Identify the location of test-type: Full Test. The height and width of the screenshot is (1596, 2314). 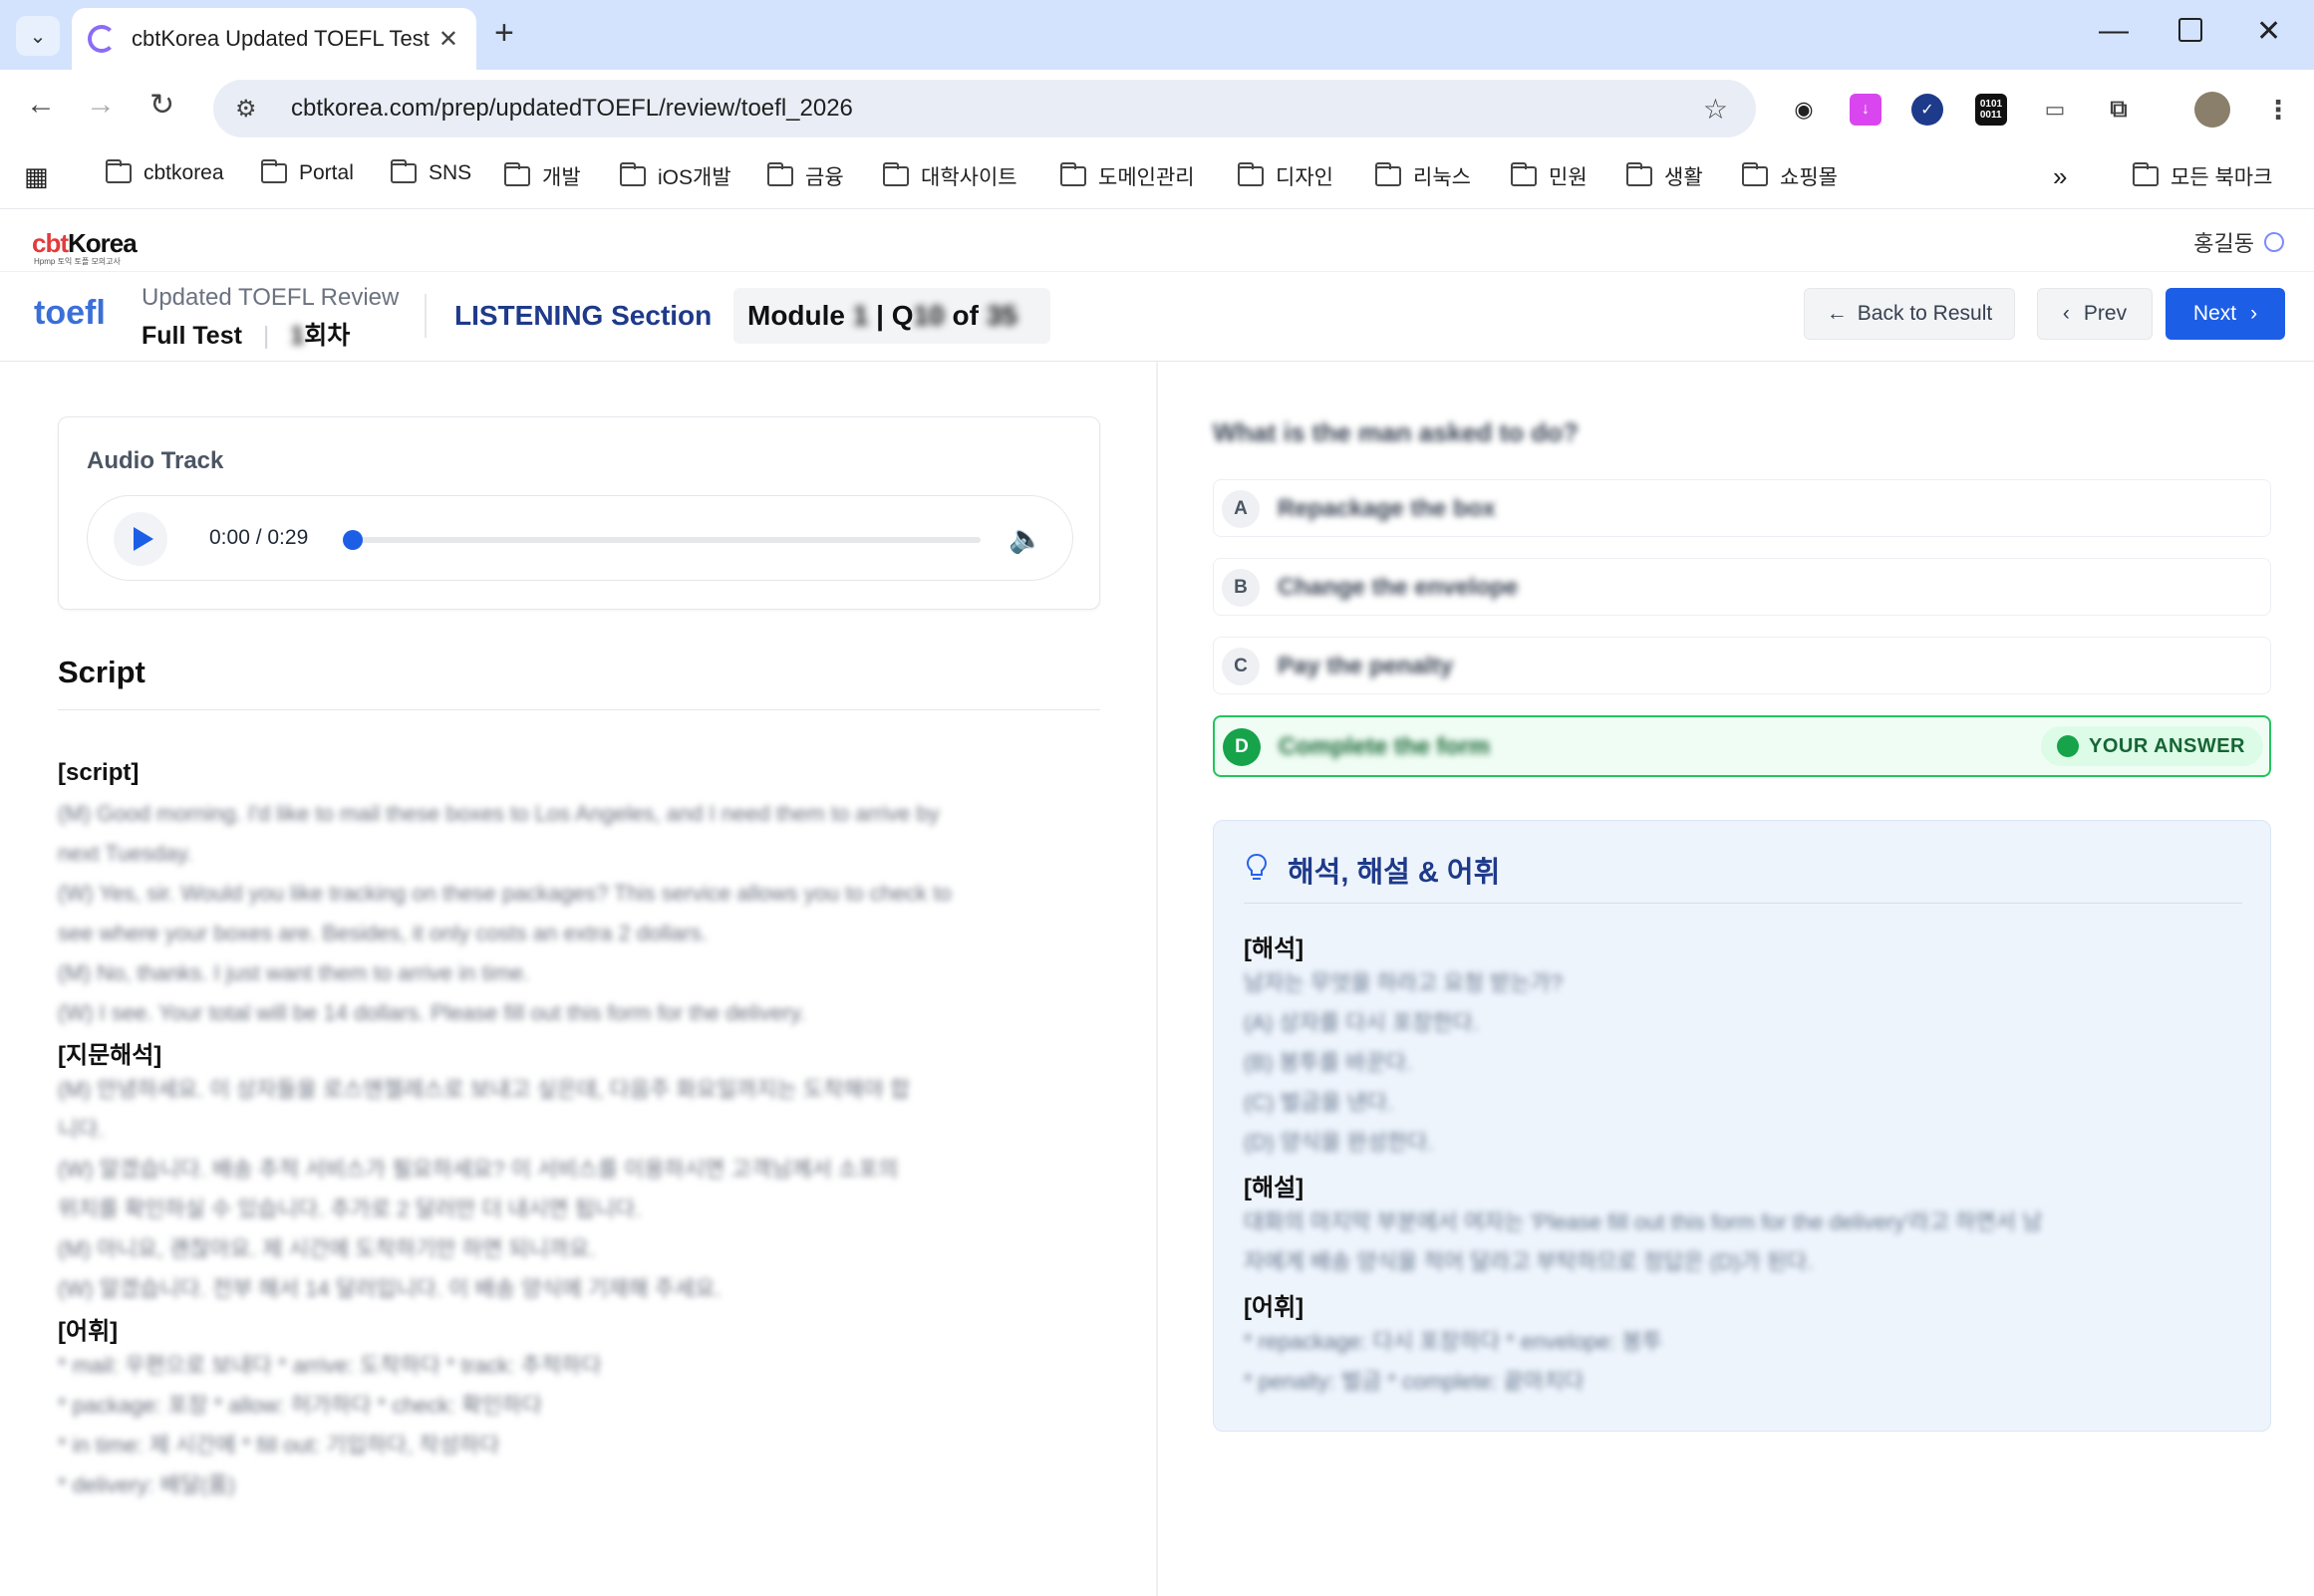
(192, 336).